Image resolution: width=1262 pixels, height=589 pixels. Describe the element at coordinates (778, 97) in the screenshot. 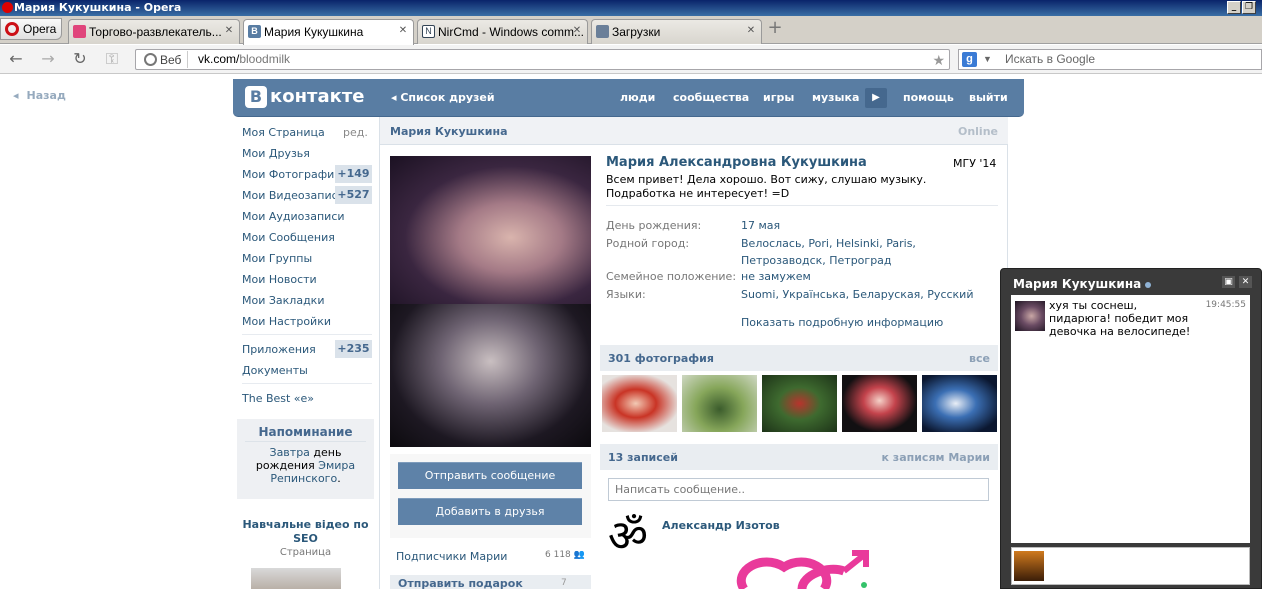

I see `nav-games: игры` at that location.